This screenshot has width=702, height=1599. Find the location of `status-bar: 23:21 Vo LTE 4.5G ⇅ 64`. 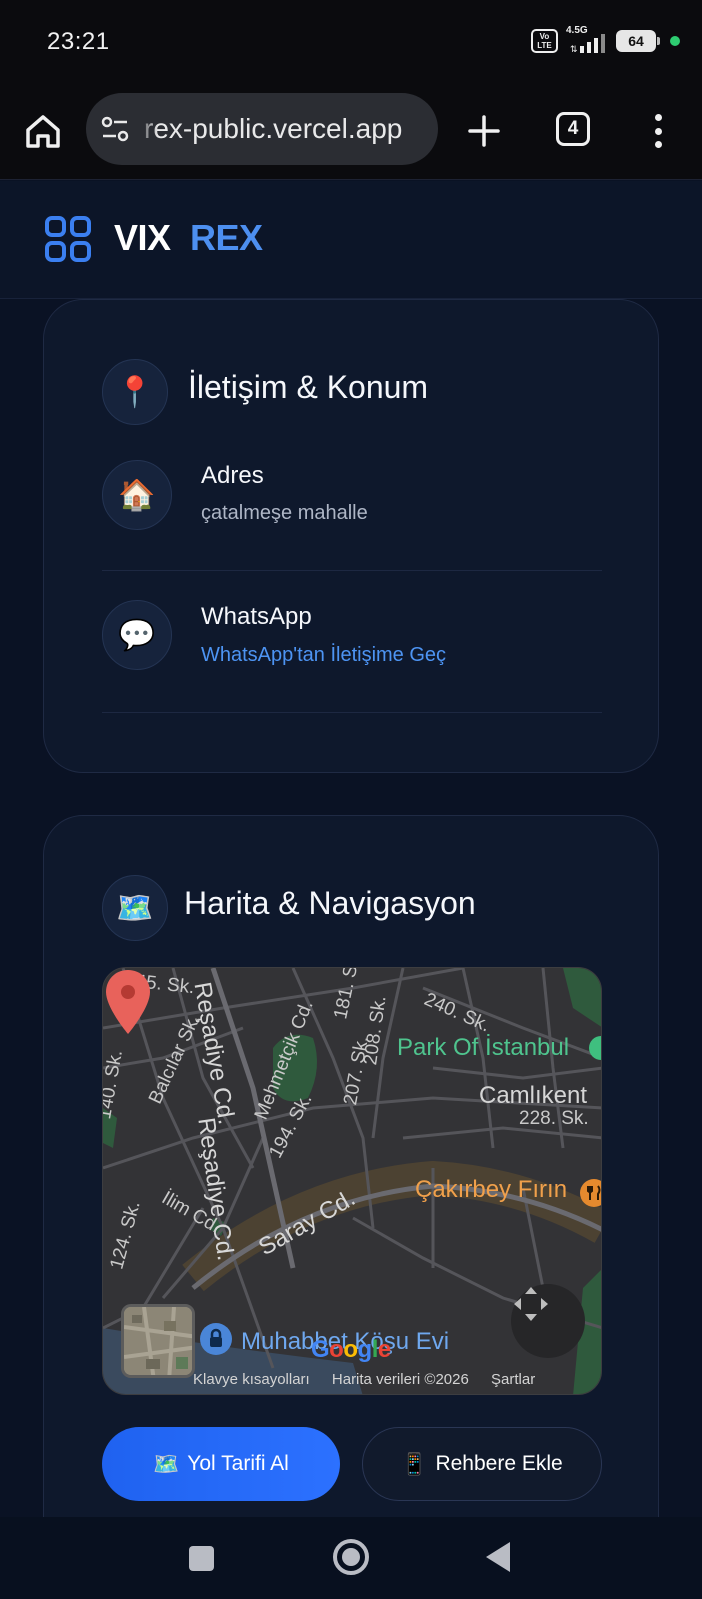

status-bar: 23:21 Vo LTE 4.5G ⇅ 64 is located at coordinates (351, 43).